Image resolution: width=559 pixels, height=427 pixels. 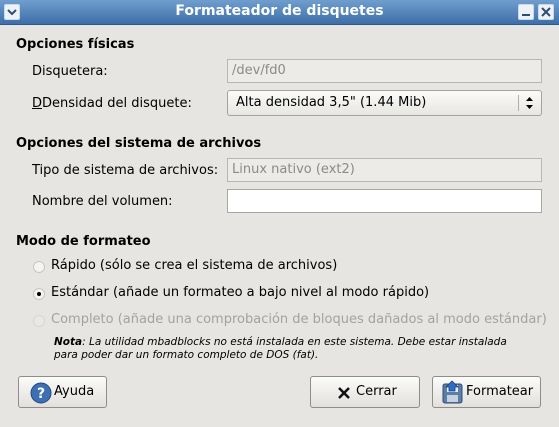 I want to click on note-title: Nota, so click(x=68, y=342).